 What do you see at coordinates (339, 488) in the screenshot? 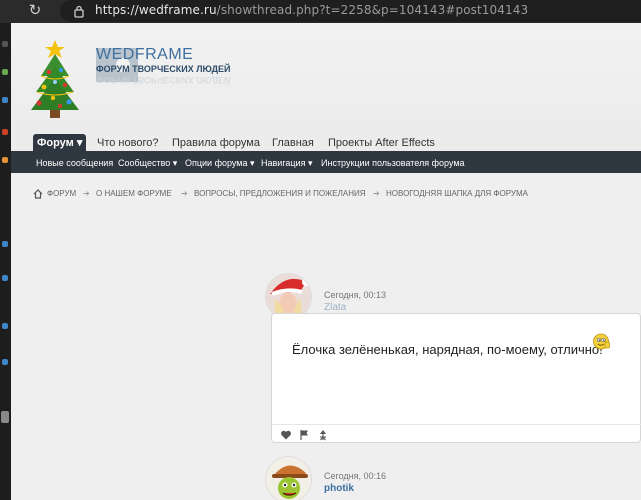
I see `post-username: photik` at bounding box center [339, 488].